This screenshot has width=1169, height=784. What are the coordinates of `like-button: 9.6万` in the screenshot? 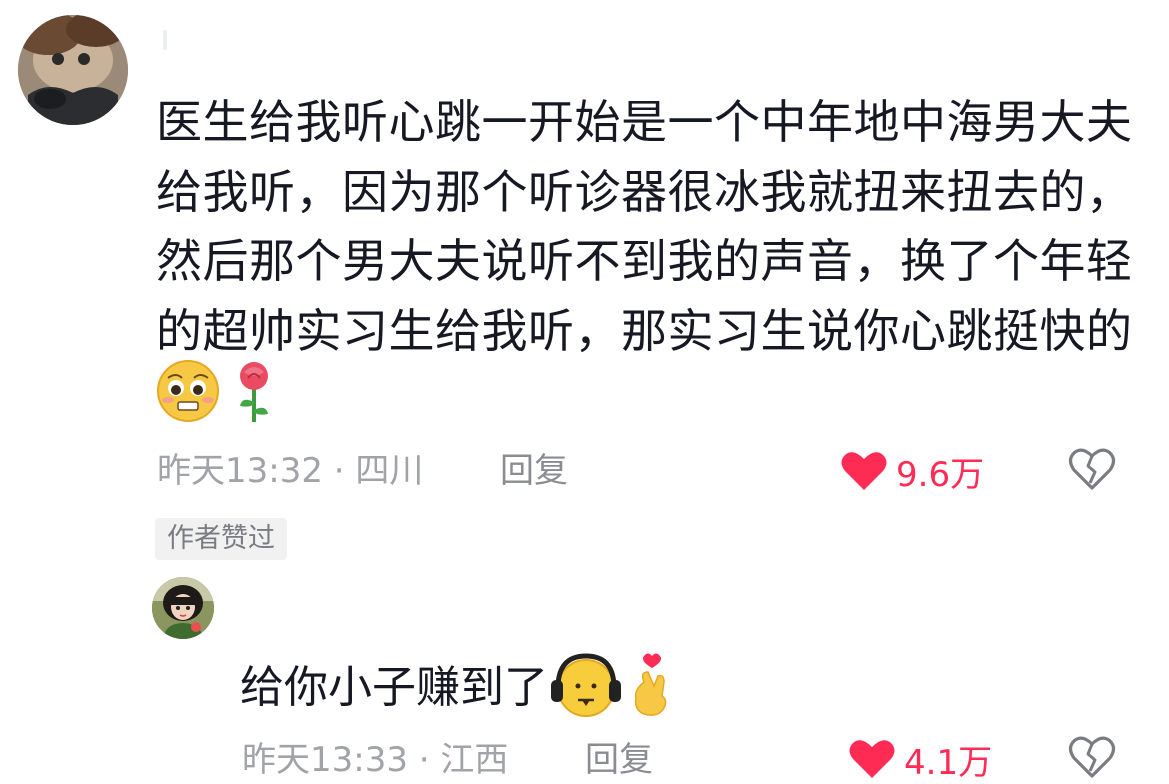 It's located at (912, 472).